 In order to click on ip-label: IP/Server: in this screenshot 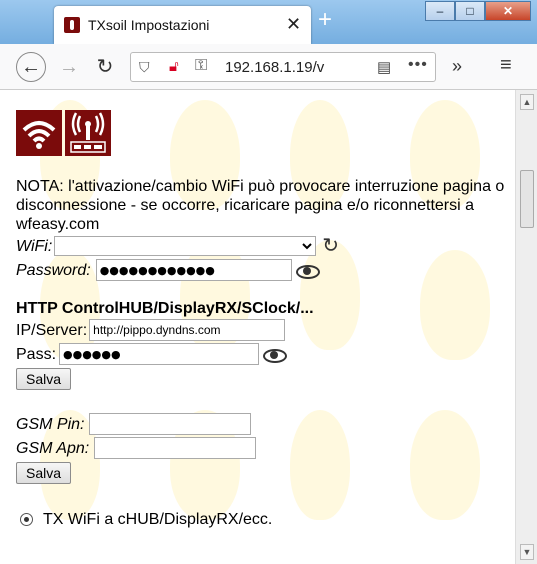, I will do `click(52, 330)`.